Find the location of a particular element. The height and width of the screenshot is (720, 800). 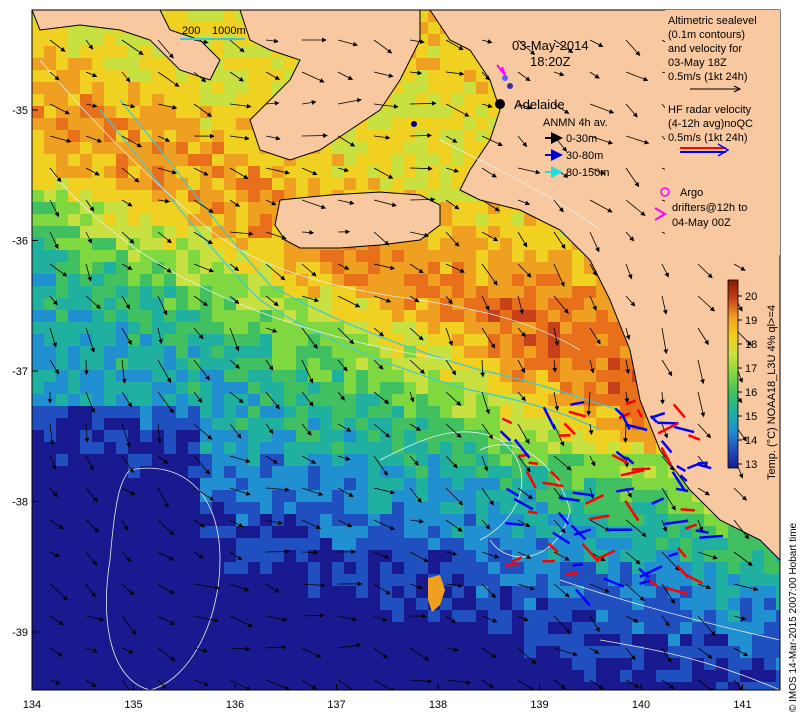

lat-tick-label: -36 is located at coordinates (20, 242).